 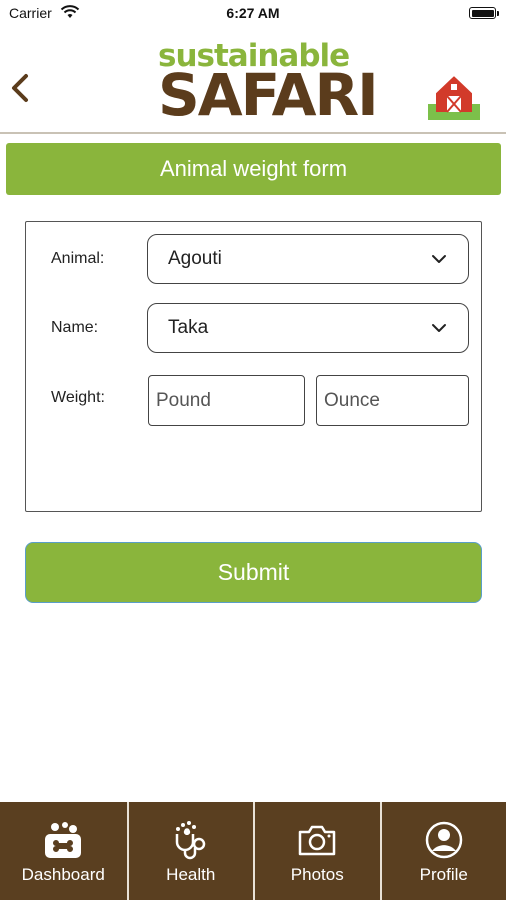 I want to click on tab-profile: Profile, so click(x=442, y=851).